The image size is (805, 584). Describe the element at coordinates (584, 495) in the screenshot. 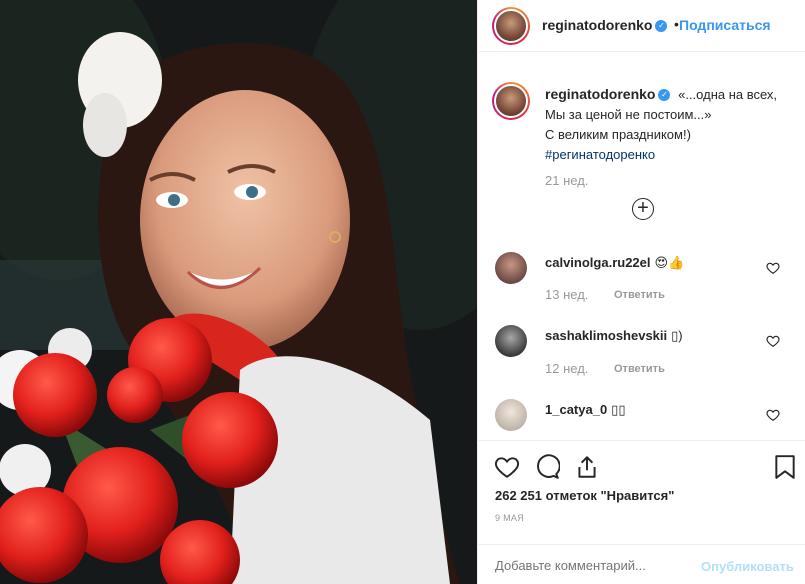

I see `likes-count: 262 251 отметок "Нравится"` at that location.